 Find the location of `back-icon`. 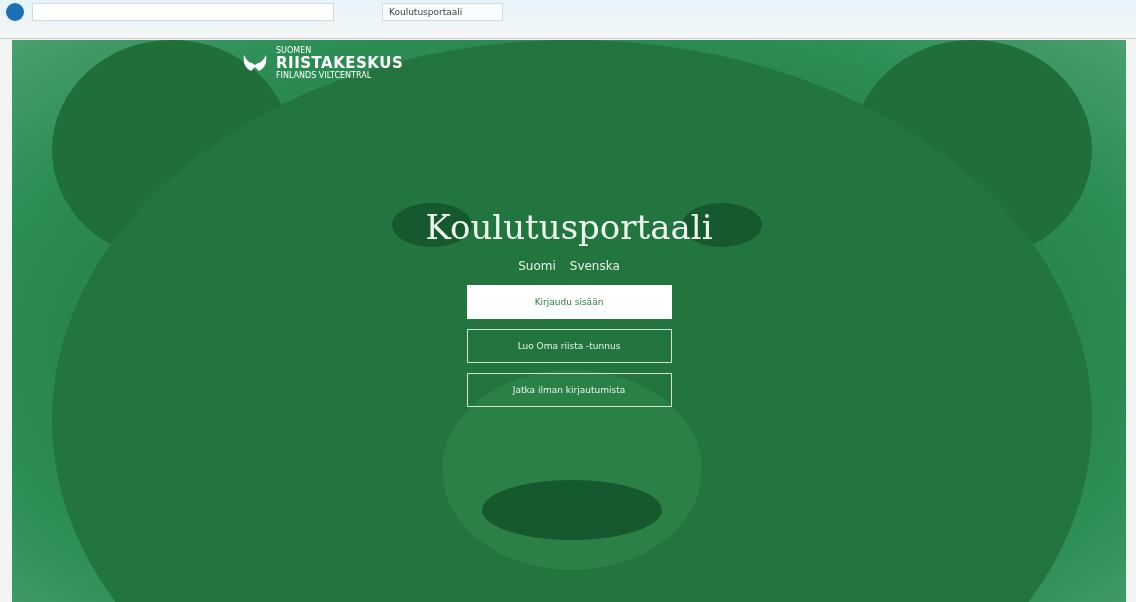

back-icon is located at coordinates (15, 12).